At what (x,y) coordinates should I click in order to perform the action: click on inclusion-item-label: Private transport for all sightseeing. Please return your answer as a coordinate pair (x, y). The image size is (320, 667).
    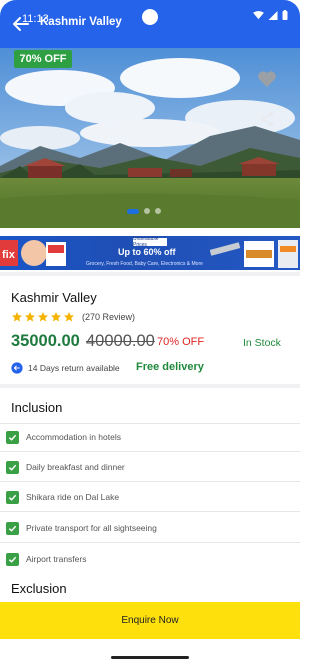
    Looking at the image, I should click on (91, 528).